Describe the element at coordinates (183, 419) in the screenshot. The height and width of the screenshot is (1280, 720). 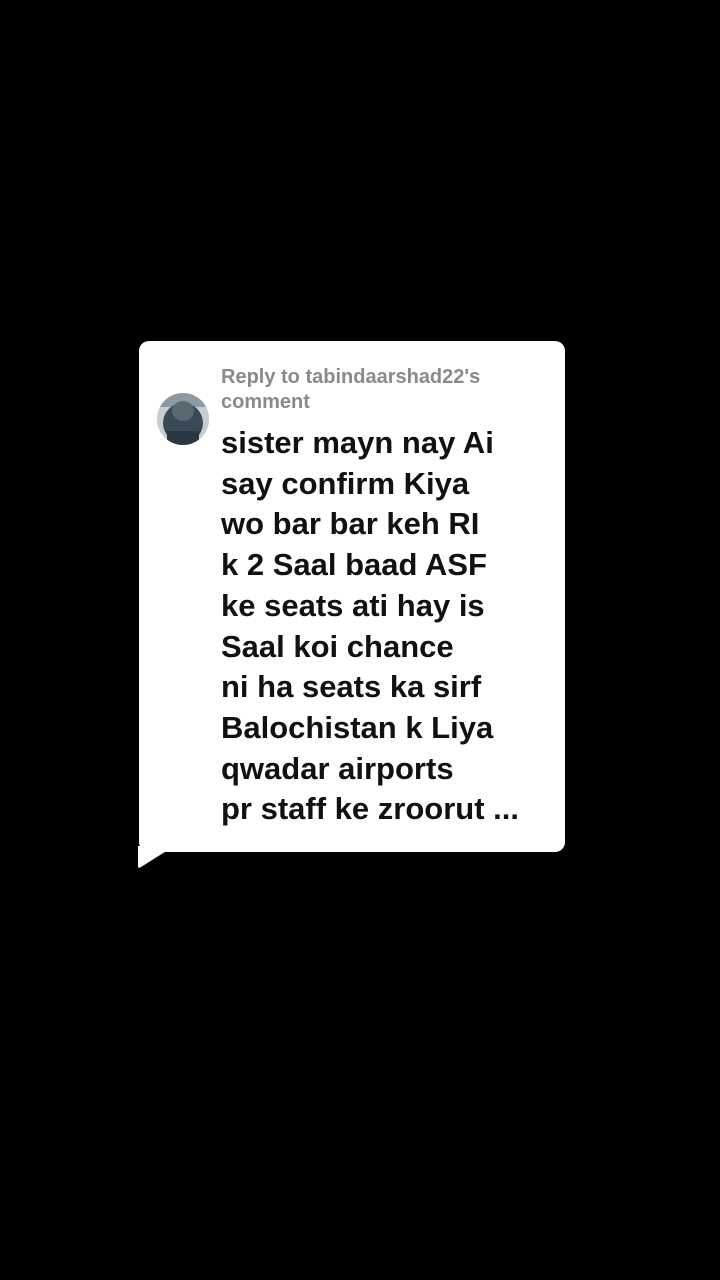
I see `user-avatar-icon` at that location.